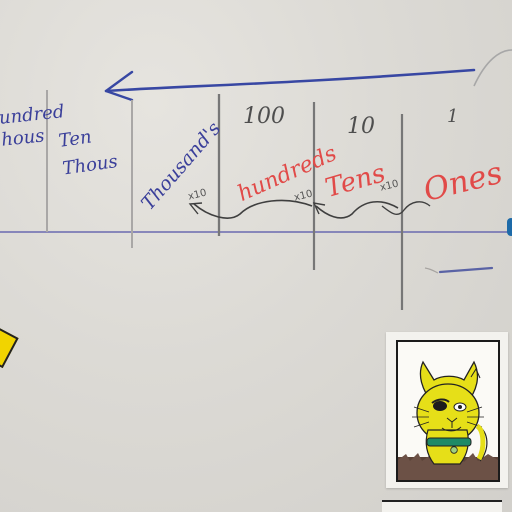  What do you see at coordinates (88, 153) in the screenshot?
I see `ten-thousands-label: Ten Thous` at bounding box center [88, 153].